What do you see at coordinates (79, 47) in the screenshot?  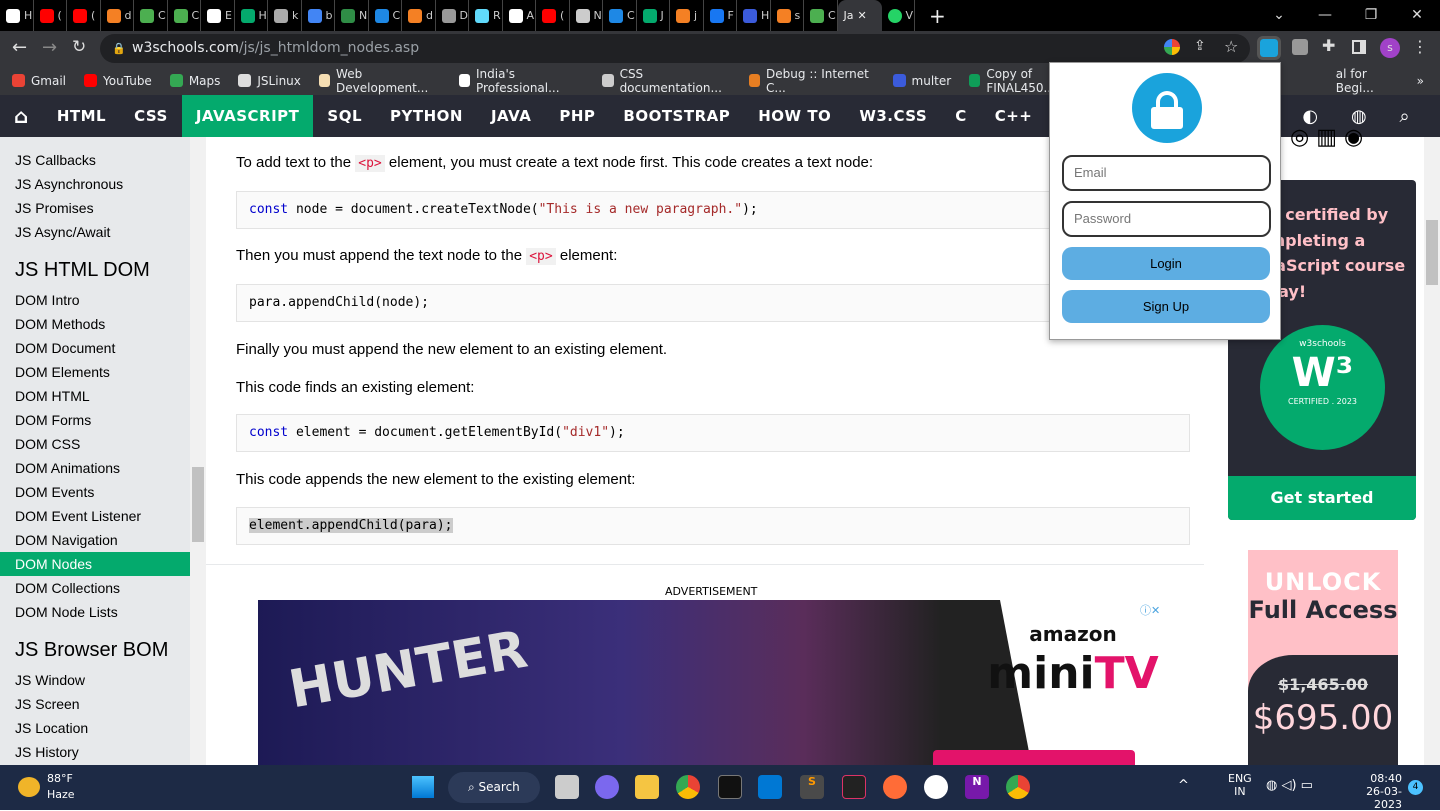 I see `reload-button: ↻` at bounding box center [79, 47].